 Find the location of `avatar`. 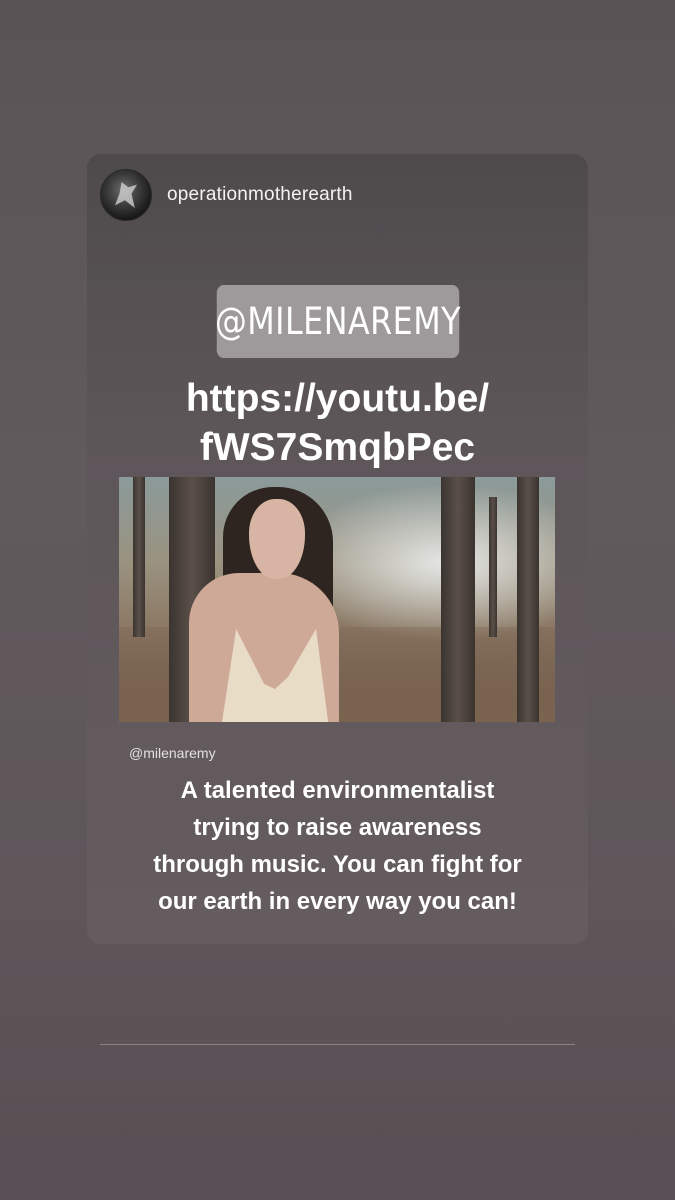

avatar is located at coordinates (126, 195).